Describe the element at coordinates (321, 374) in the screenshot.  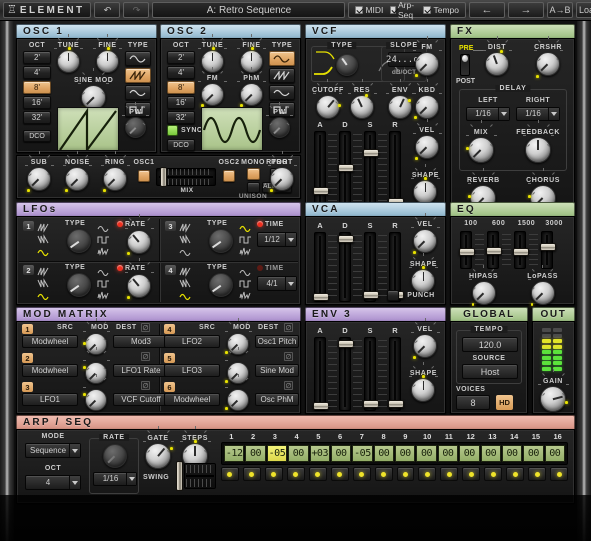
I see `env3-attack-slider` at that location.